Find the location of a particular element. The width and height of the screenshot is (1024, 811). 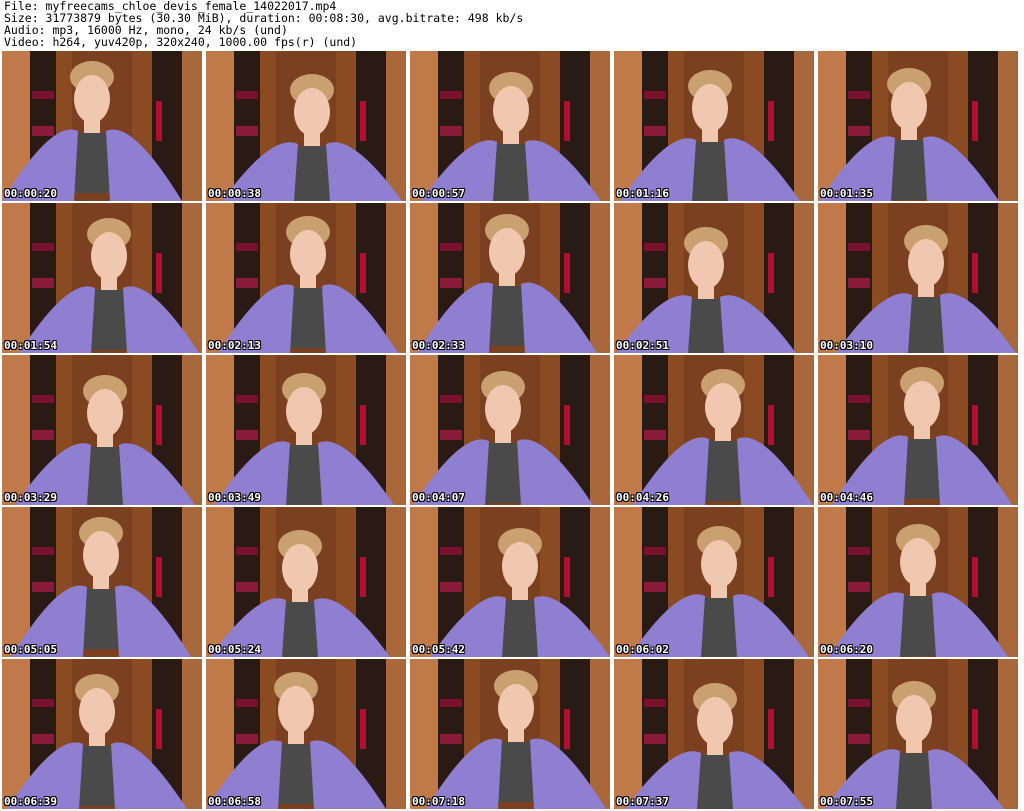

thumbnail-timestamp: 00:01:16 is located at coordinates (642, 193).